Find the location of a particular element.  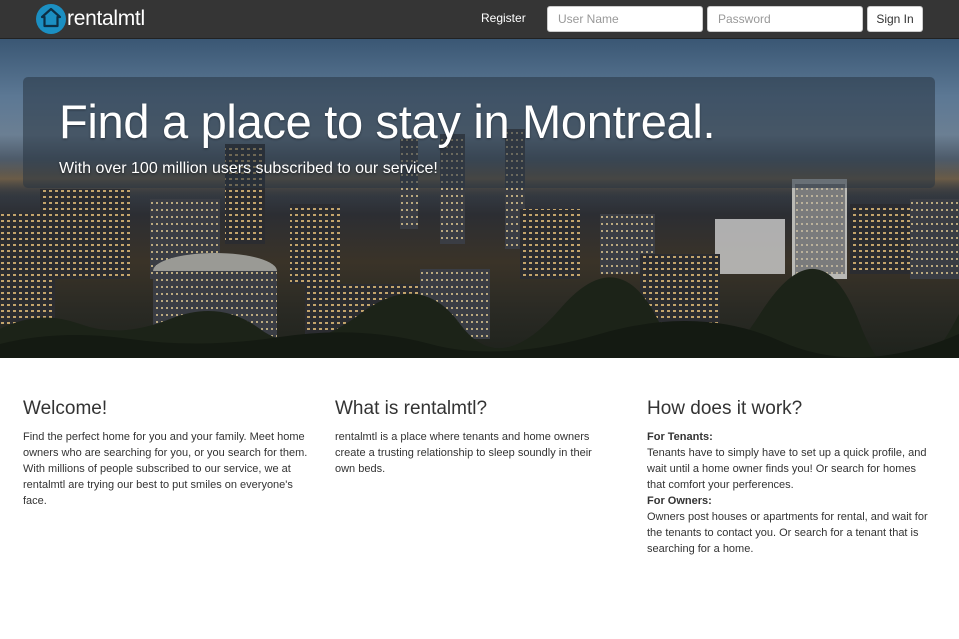

register-link: Register is located at coordinates (503, 18).